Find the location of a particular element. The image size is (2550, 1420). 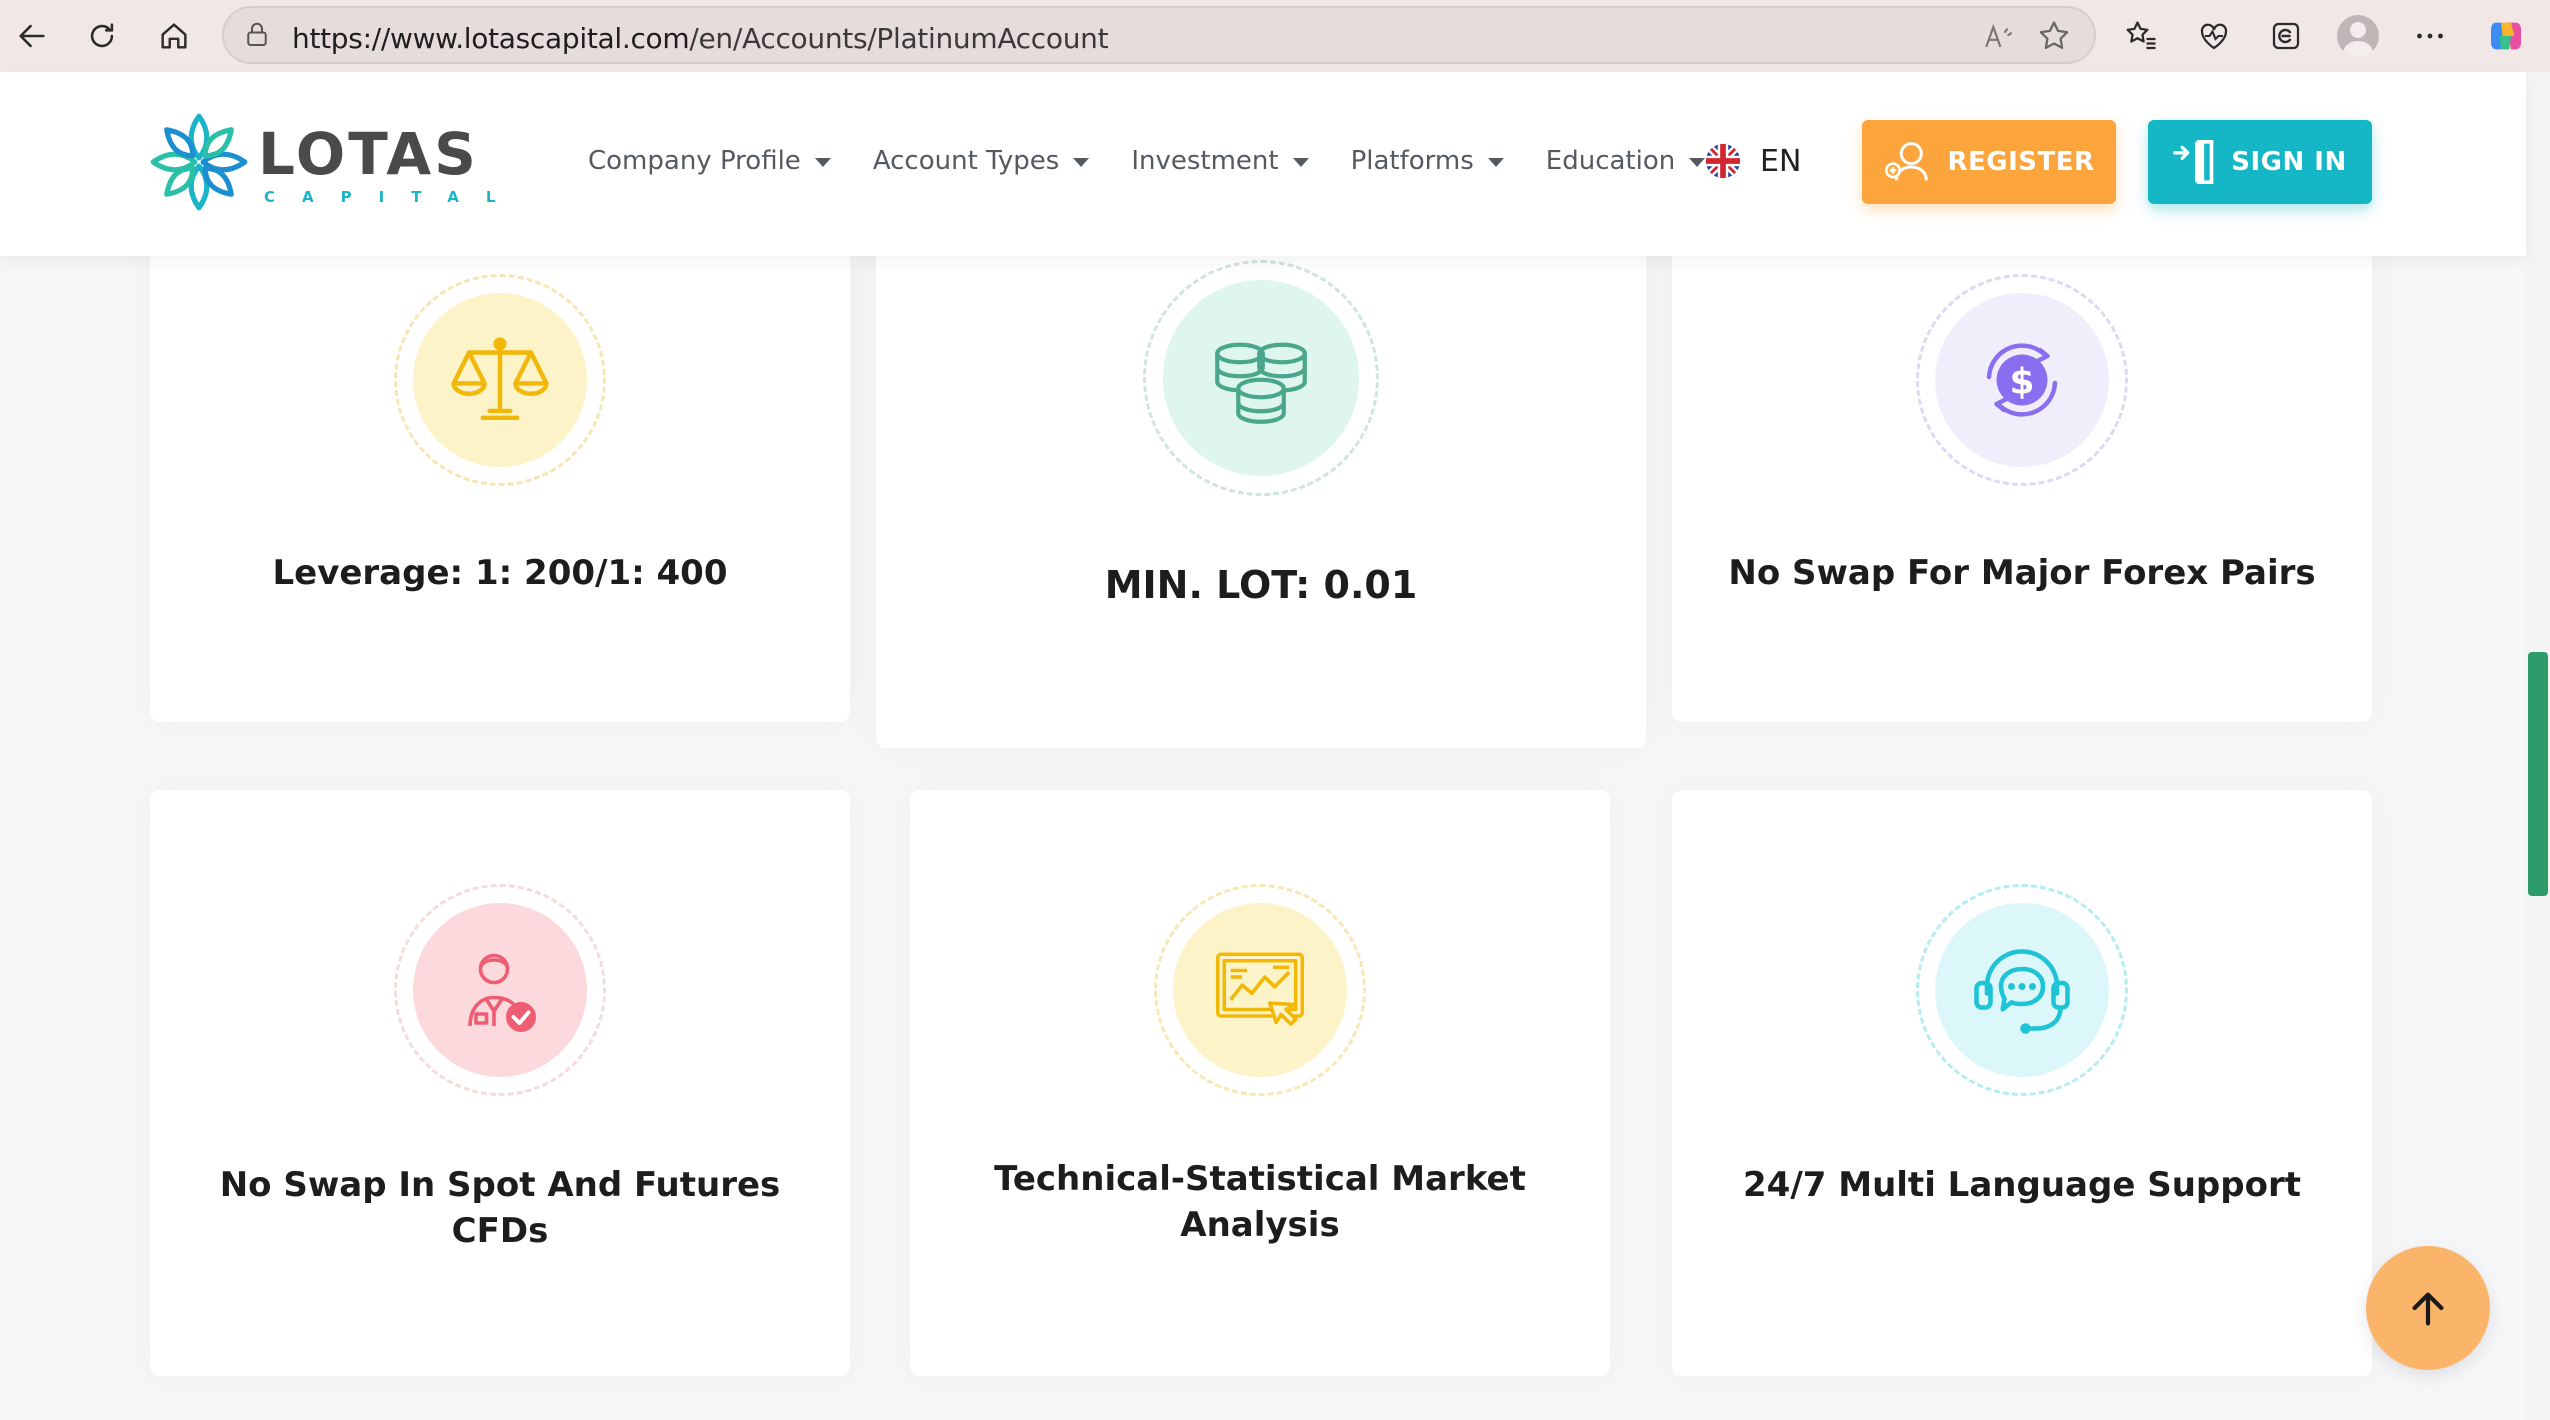

menu-education: Education is located at coordinates (1625, 161).